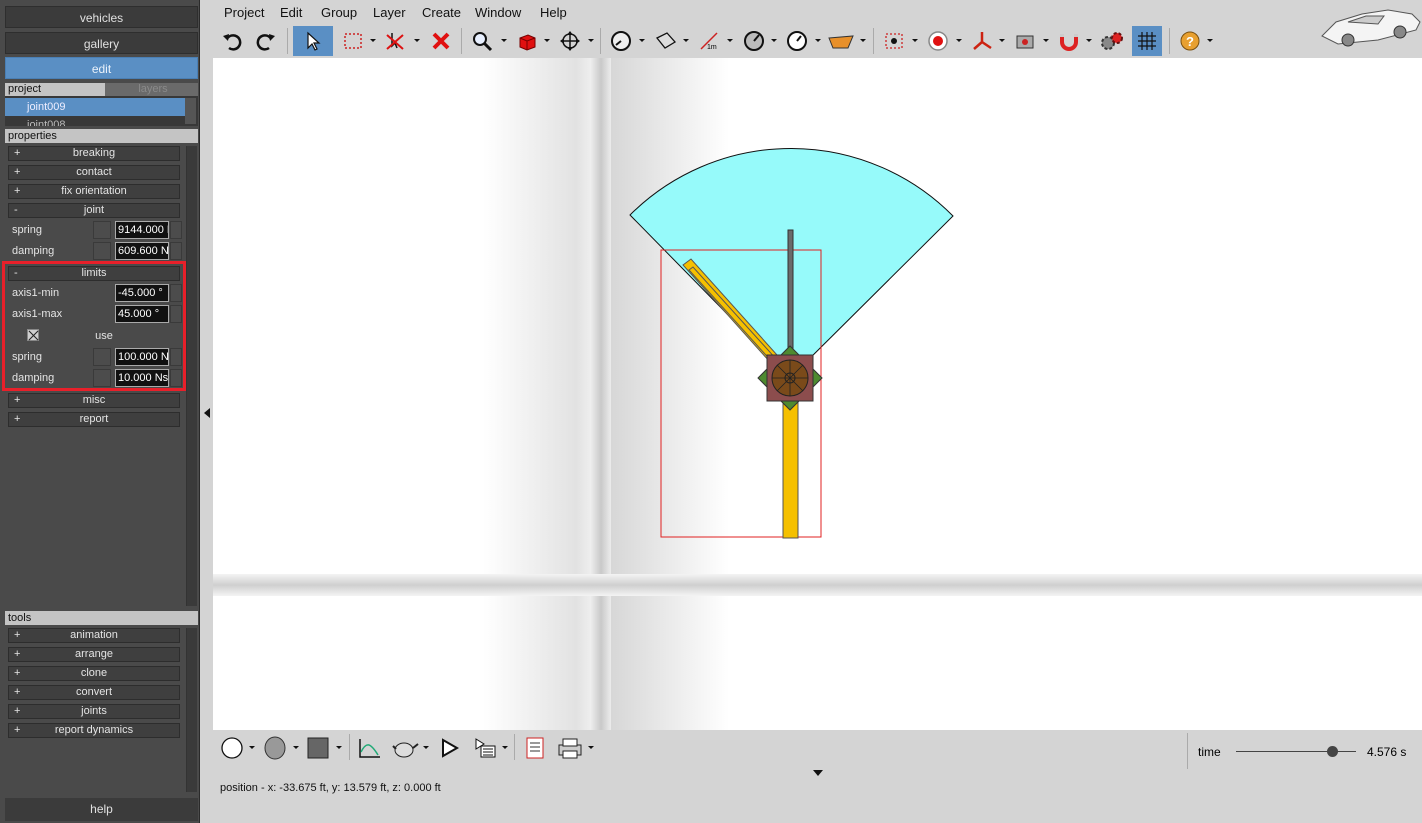 Image resolution: width=1422 pixels, height=823 pixels. Describe the element at coordinates (535, 748) in the screenshot. I see `report-button` at that location.